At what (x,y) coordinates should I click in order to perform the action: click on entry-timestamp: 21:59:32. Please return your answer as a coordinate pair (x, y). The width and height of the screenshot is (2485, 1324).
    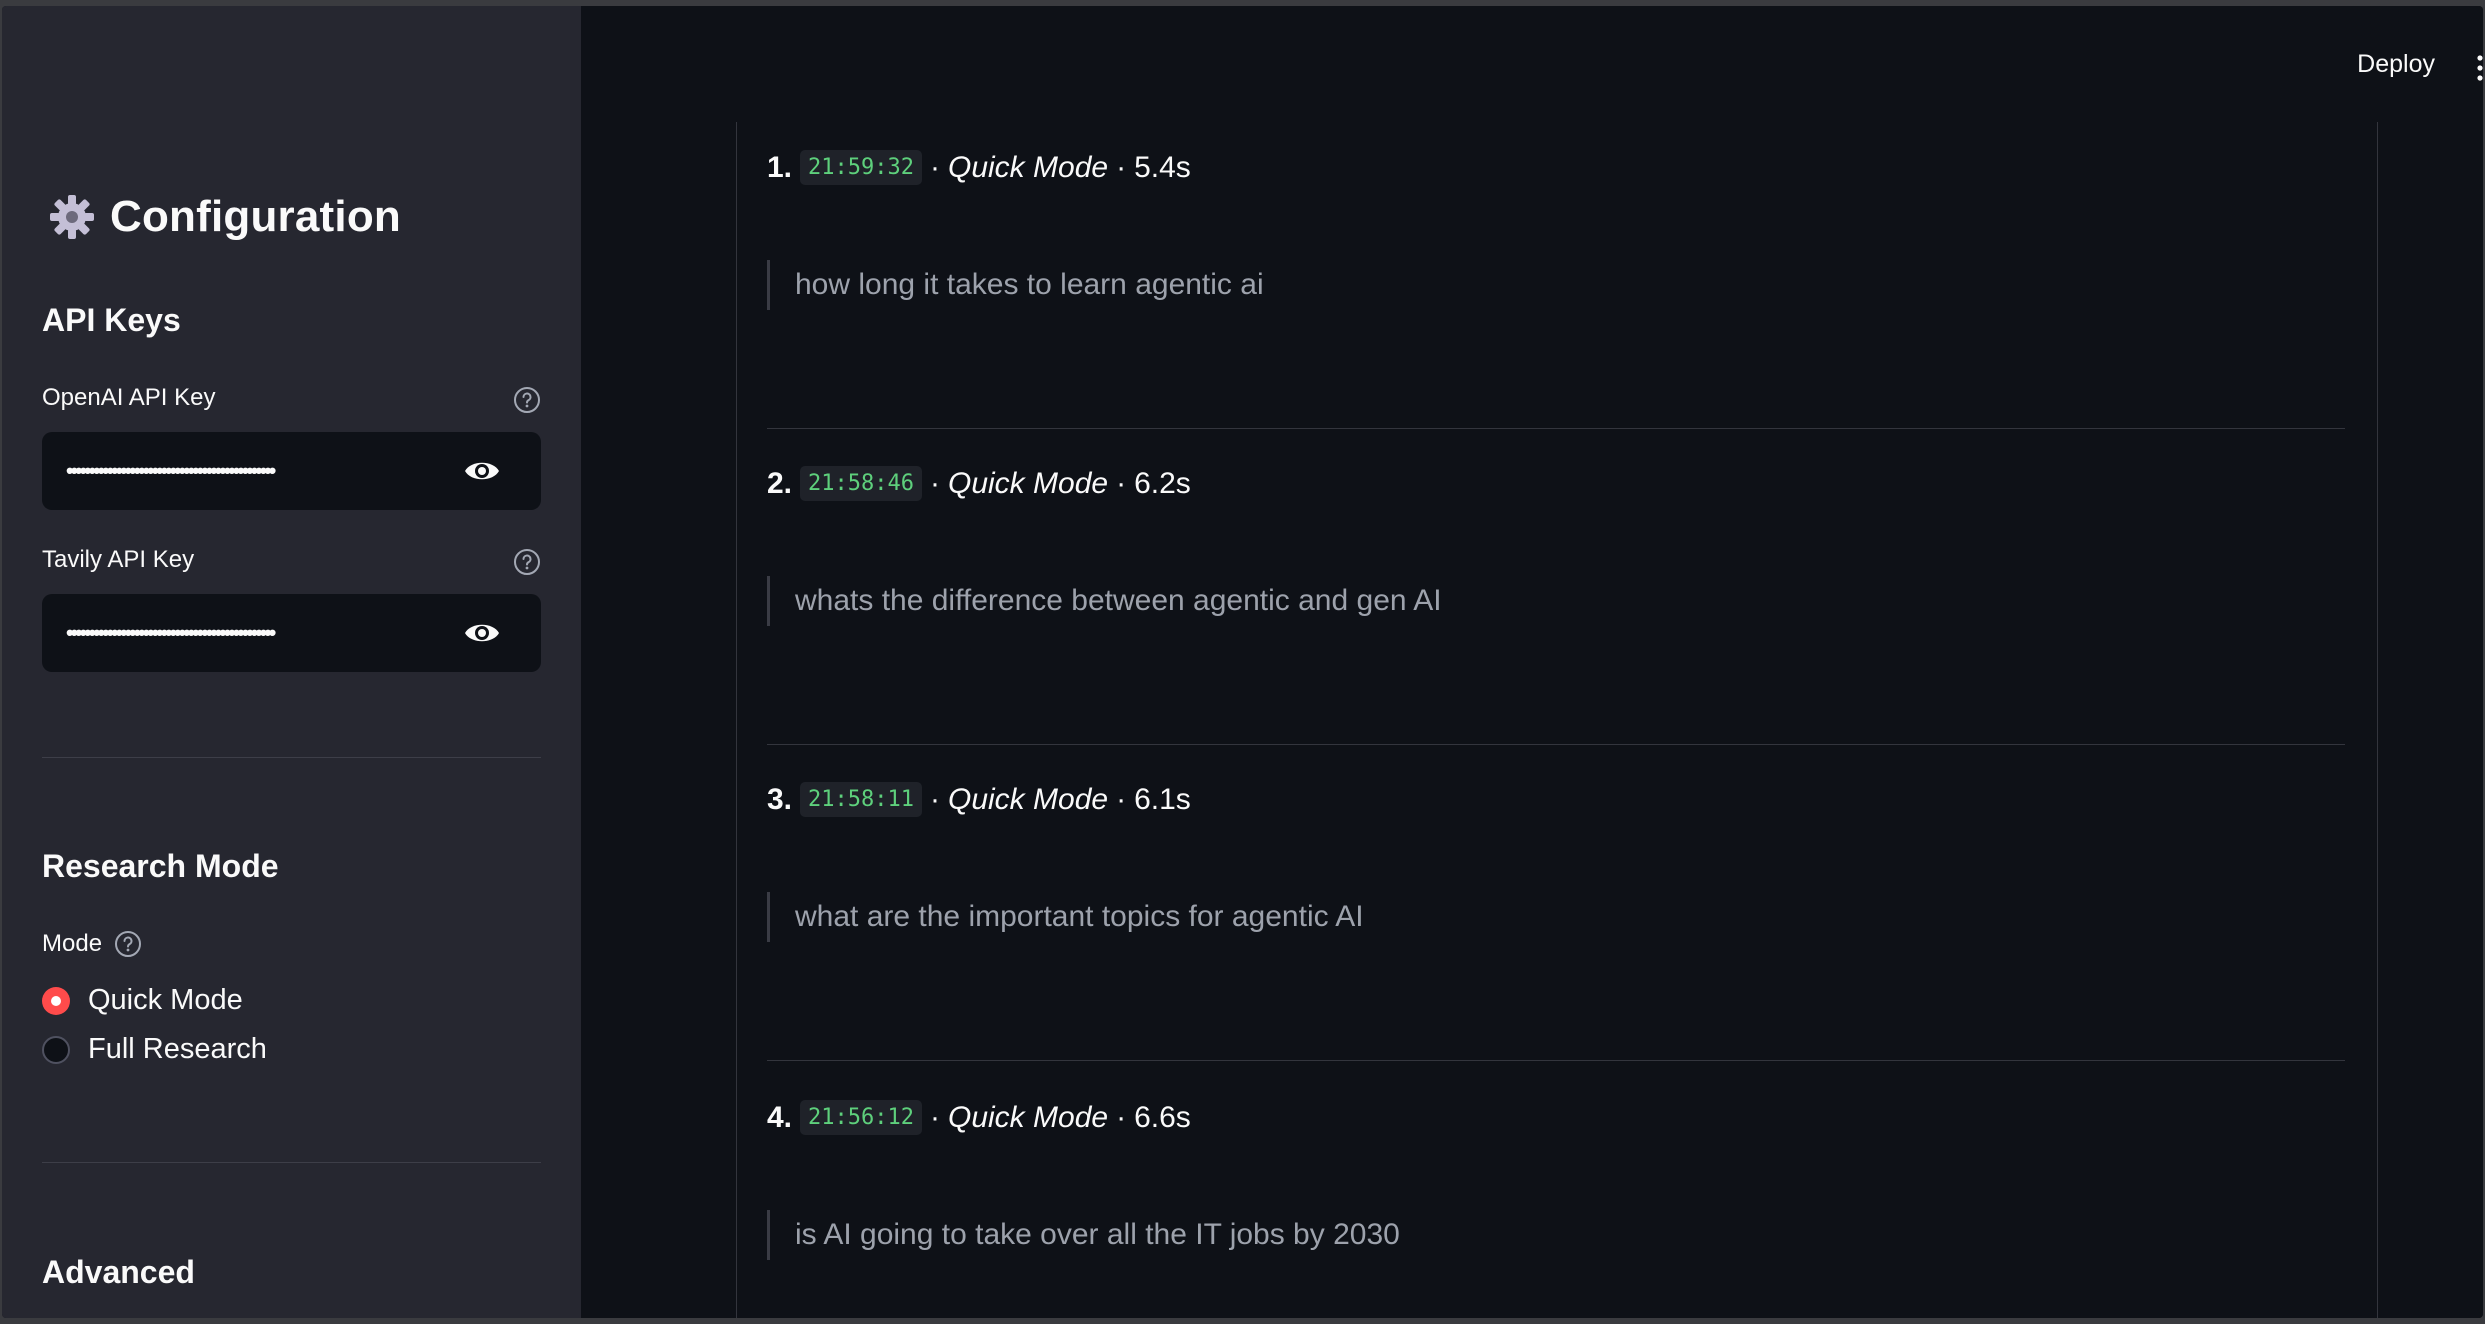
    Looking at the image, I should click on (861, 167).